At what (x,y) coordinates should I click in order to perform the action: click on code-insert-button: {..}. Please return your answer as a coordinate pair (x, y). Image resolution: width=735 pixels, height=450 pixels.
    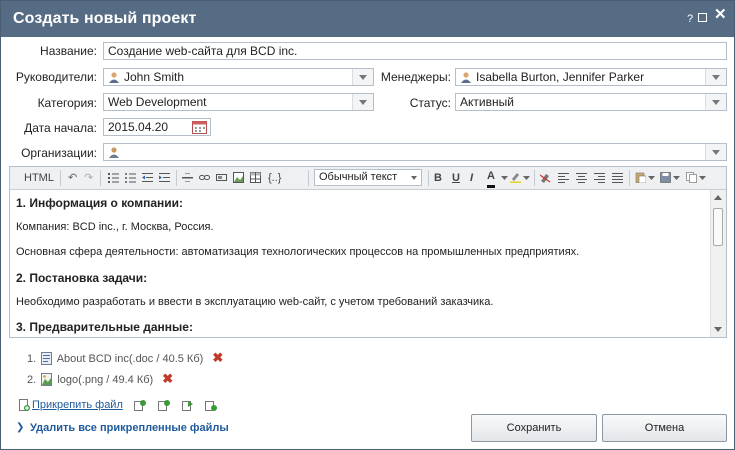
    Looking at the image, I should click on (274, 178).